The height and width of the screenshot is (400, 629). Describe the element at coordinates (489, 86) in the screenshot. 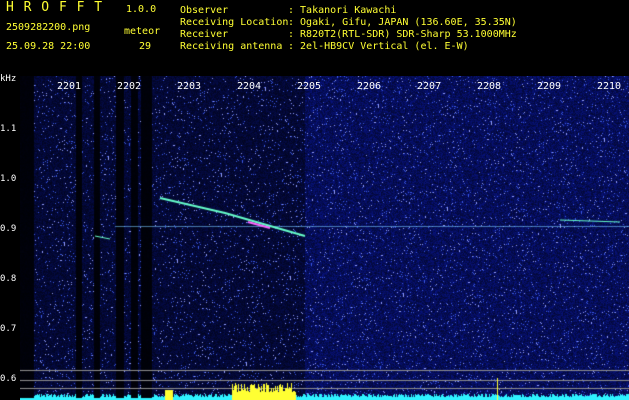

I see `x-tick-2208: 2208` at that location.